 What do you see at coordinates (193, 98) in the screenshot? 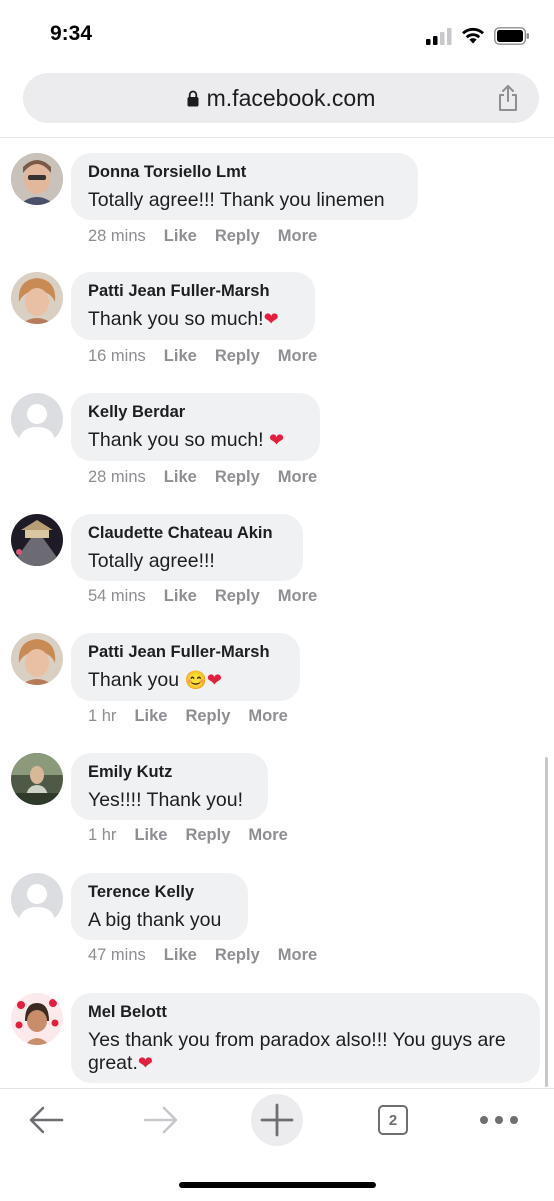
I see `lock-icon` at bounding box center [193, 98].